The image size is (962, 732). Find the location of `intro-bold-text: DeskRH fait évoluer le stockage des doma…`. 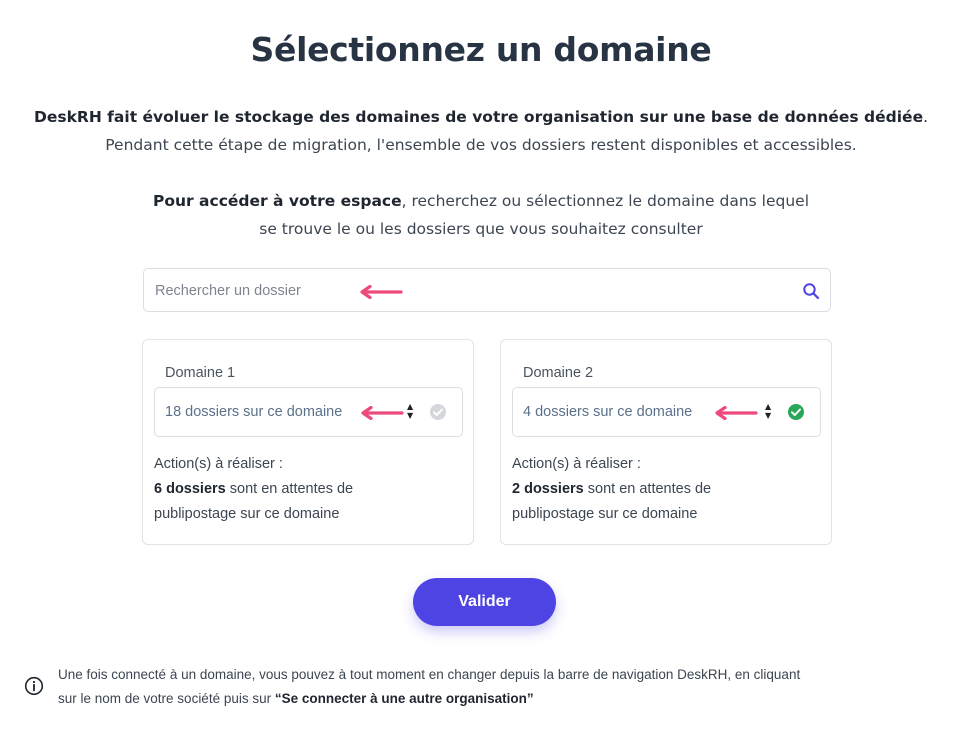

intro-bold-text: DeskRH fait évoluer le stockage des doma… is located at coordinates (478, 117).